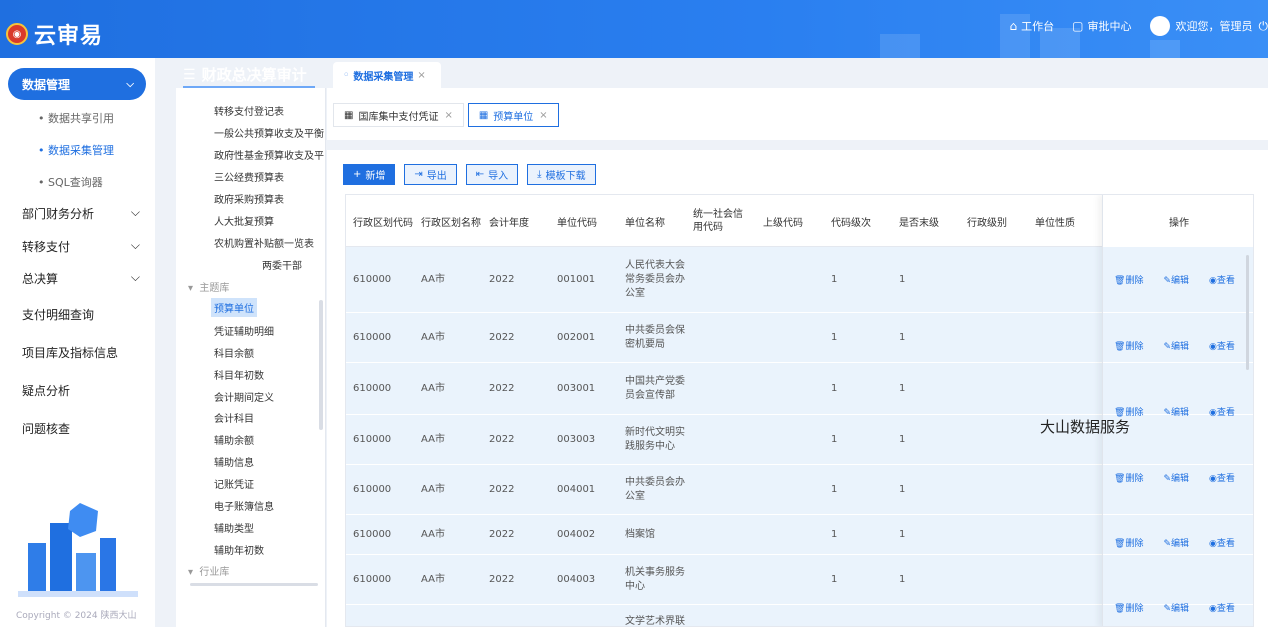 This screenshot has height=627, width=1268. Describe the element at coordinates (76, 118) in the screenshot. I see `sidebar-sub-item: • 数据共享引用` at that location.